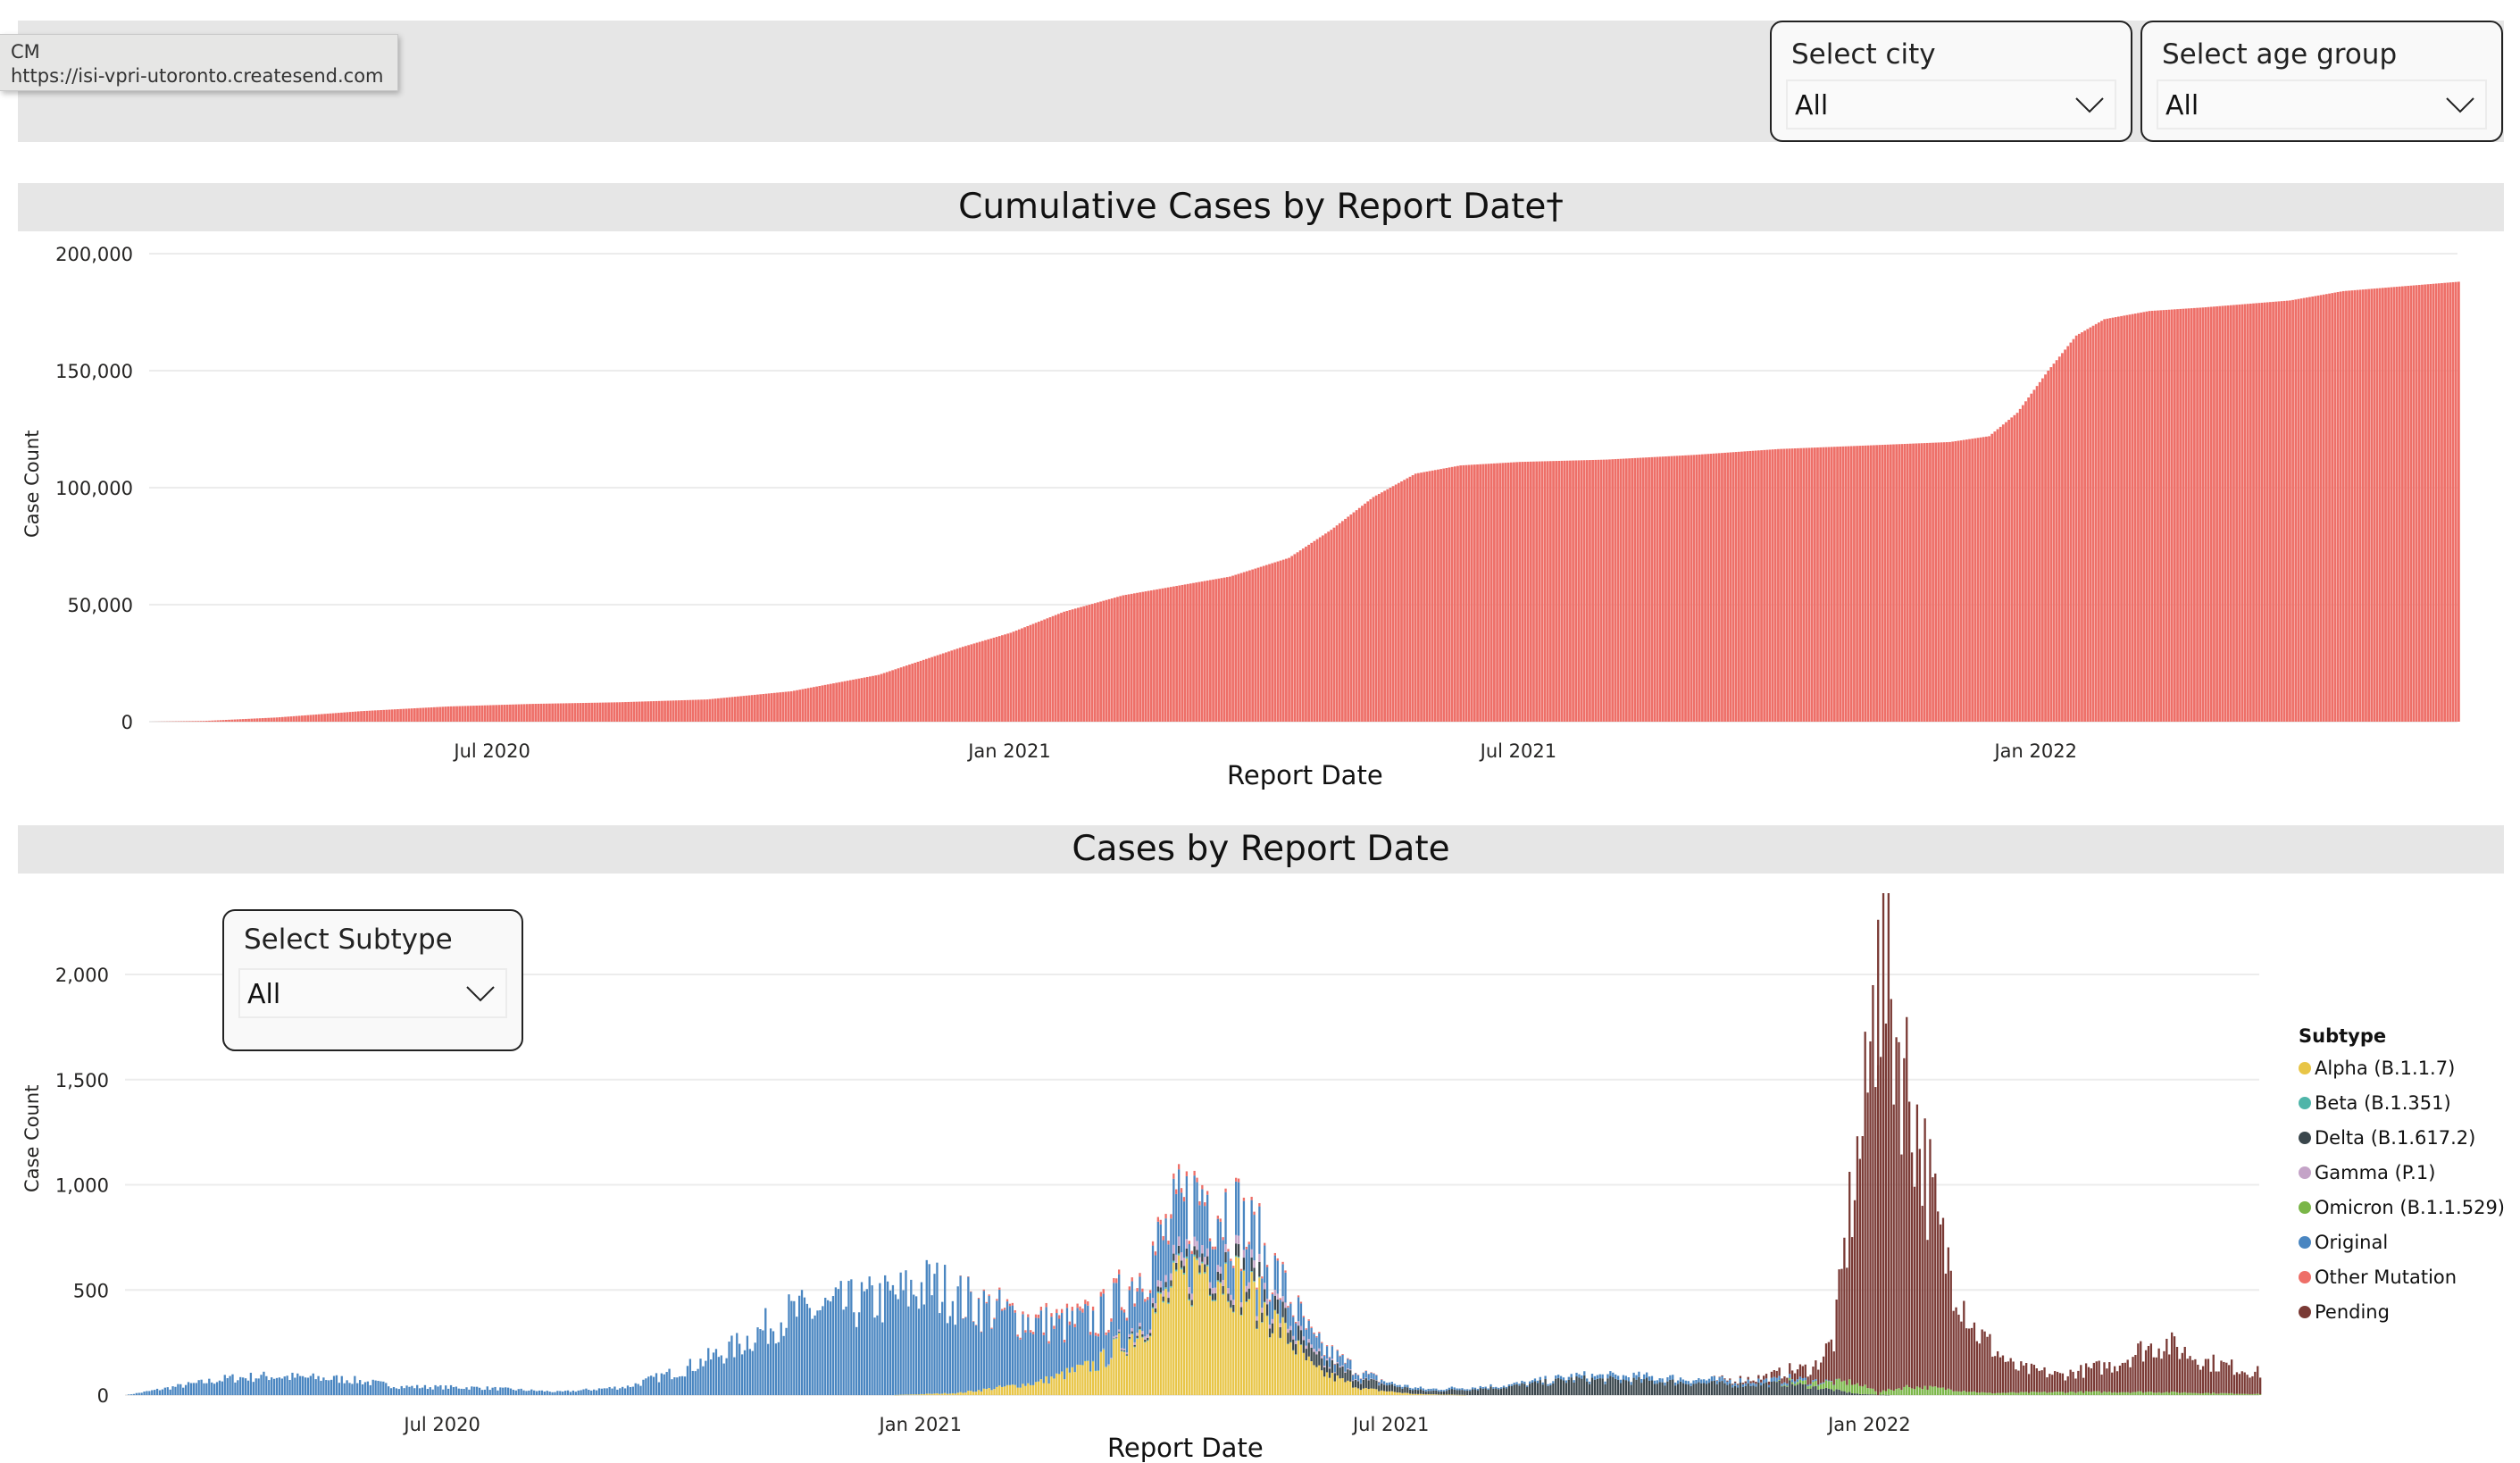  What do you see at coordinates (2344, 1312) in the screenshot?
I see `legend-item: Pending` at bounding box center [2344, 1312].